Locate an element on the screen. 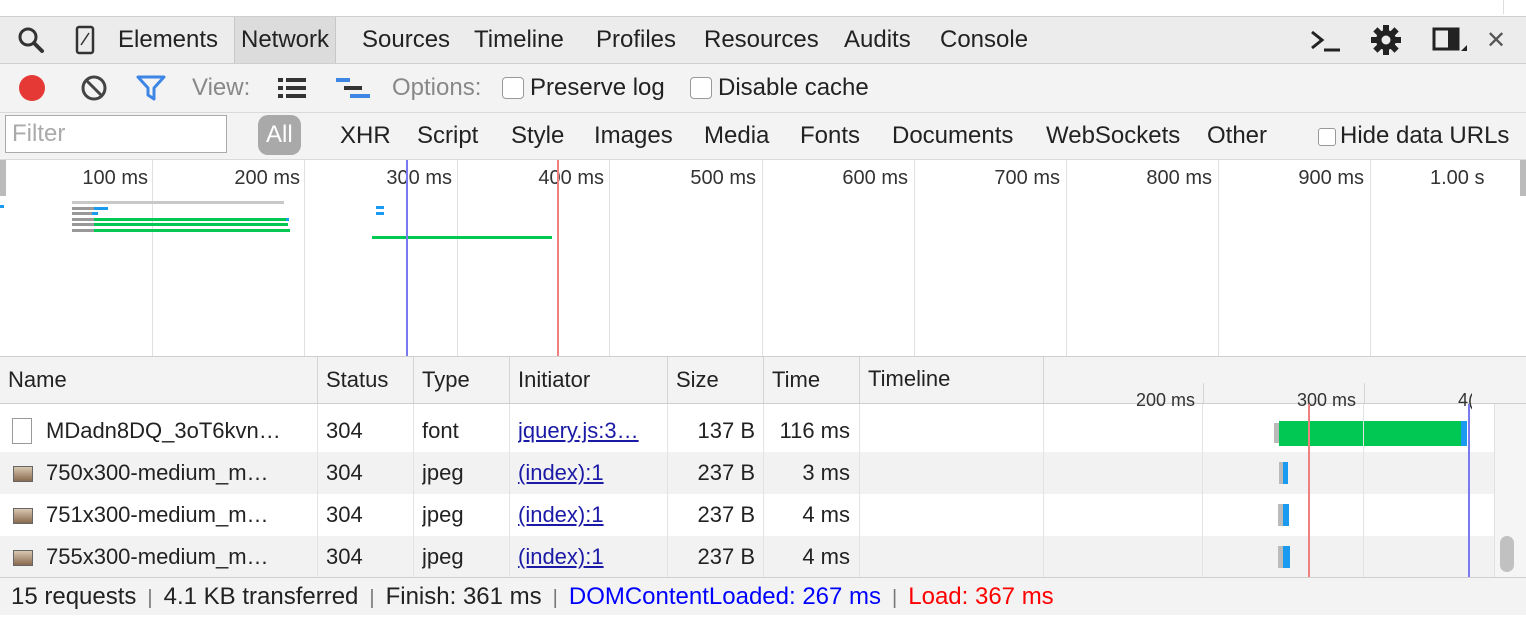 The image size is (1526, 620). overview-tick-label: 700 ms is located at coordinates (1027, 178).